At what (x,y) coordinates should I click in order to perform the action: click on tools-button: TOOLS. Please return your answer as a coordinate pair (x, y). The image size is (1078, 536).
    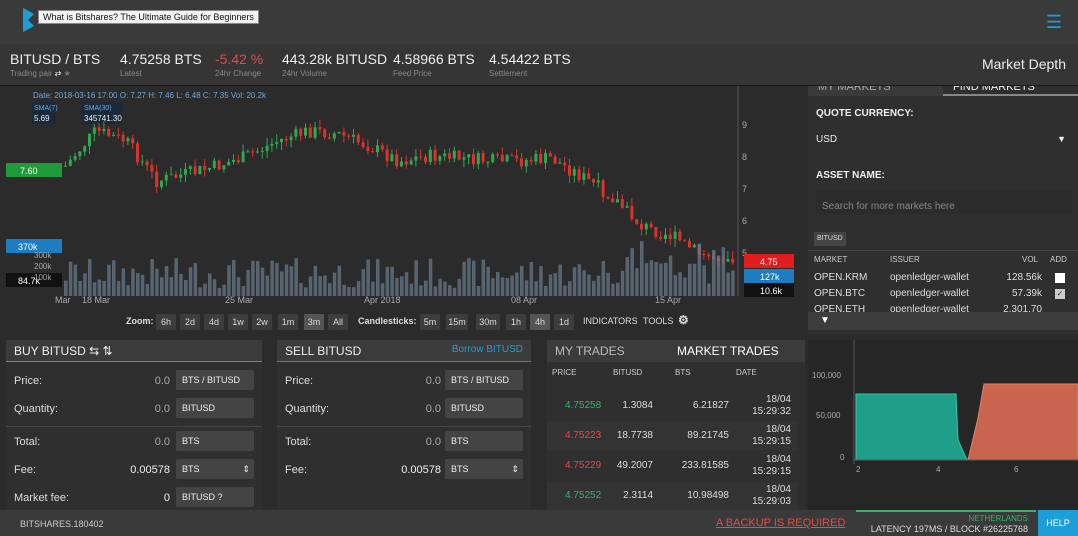
    Looking at the image, I should click on (658, 321).